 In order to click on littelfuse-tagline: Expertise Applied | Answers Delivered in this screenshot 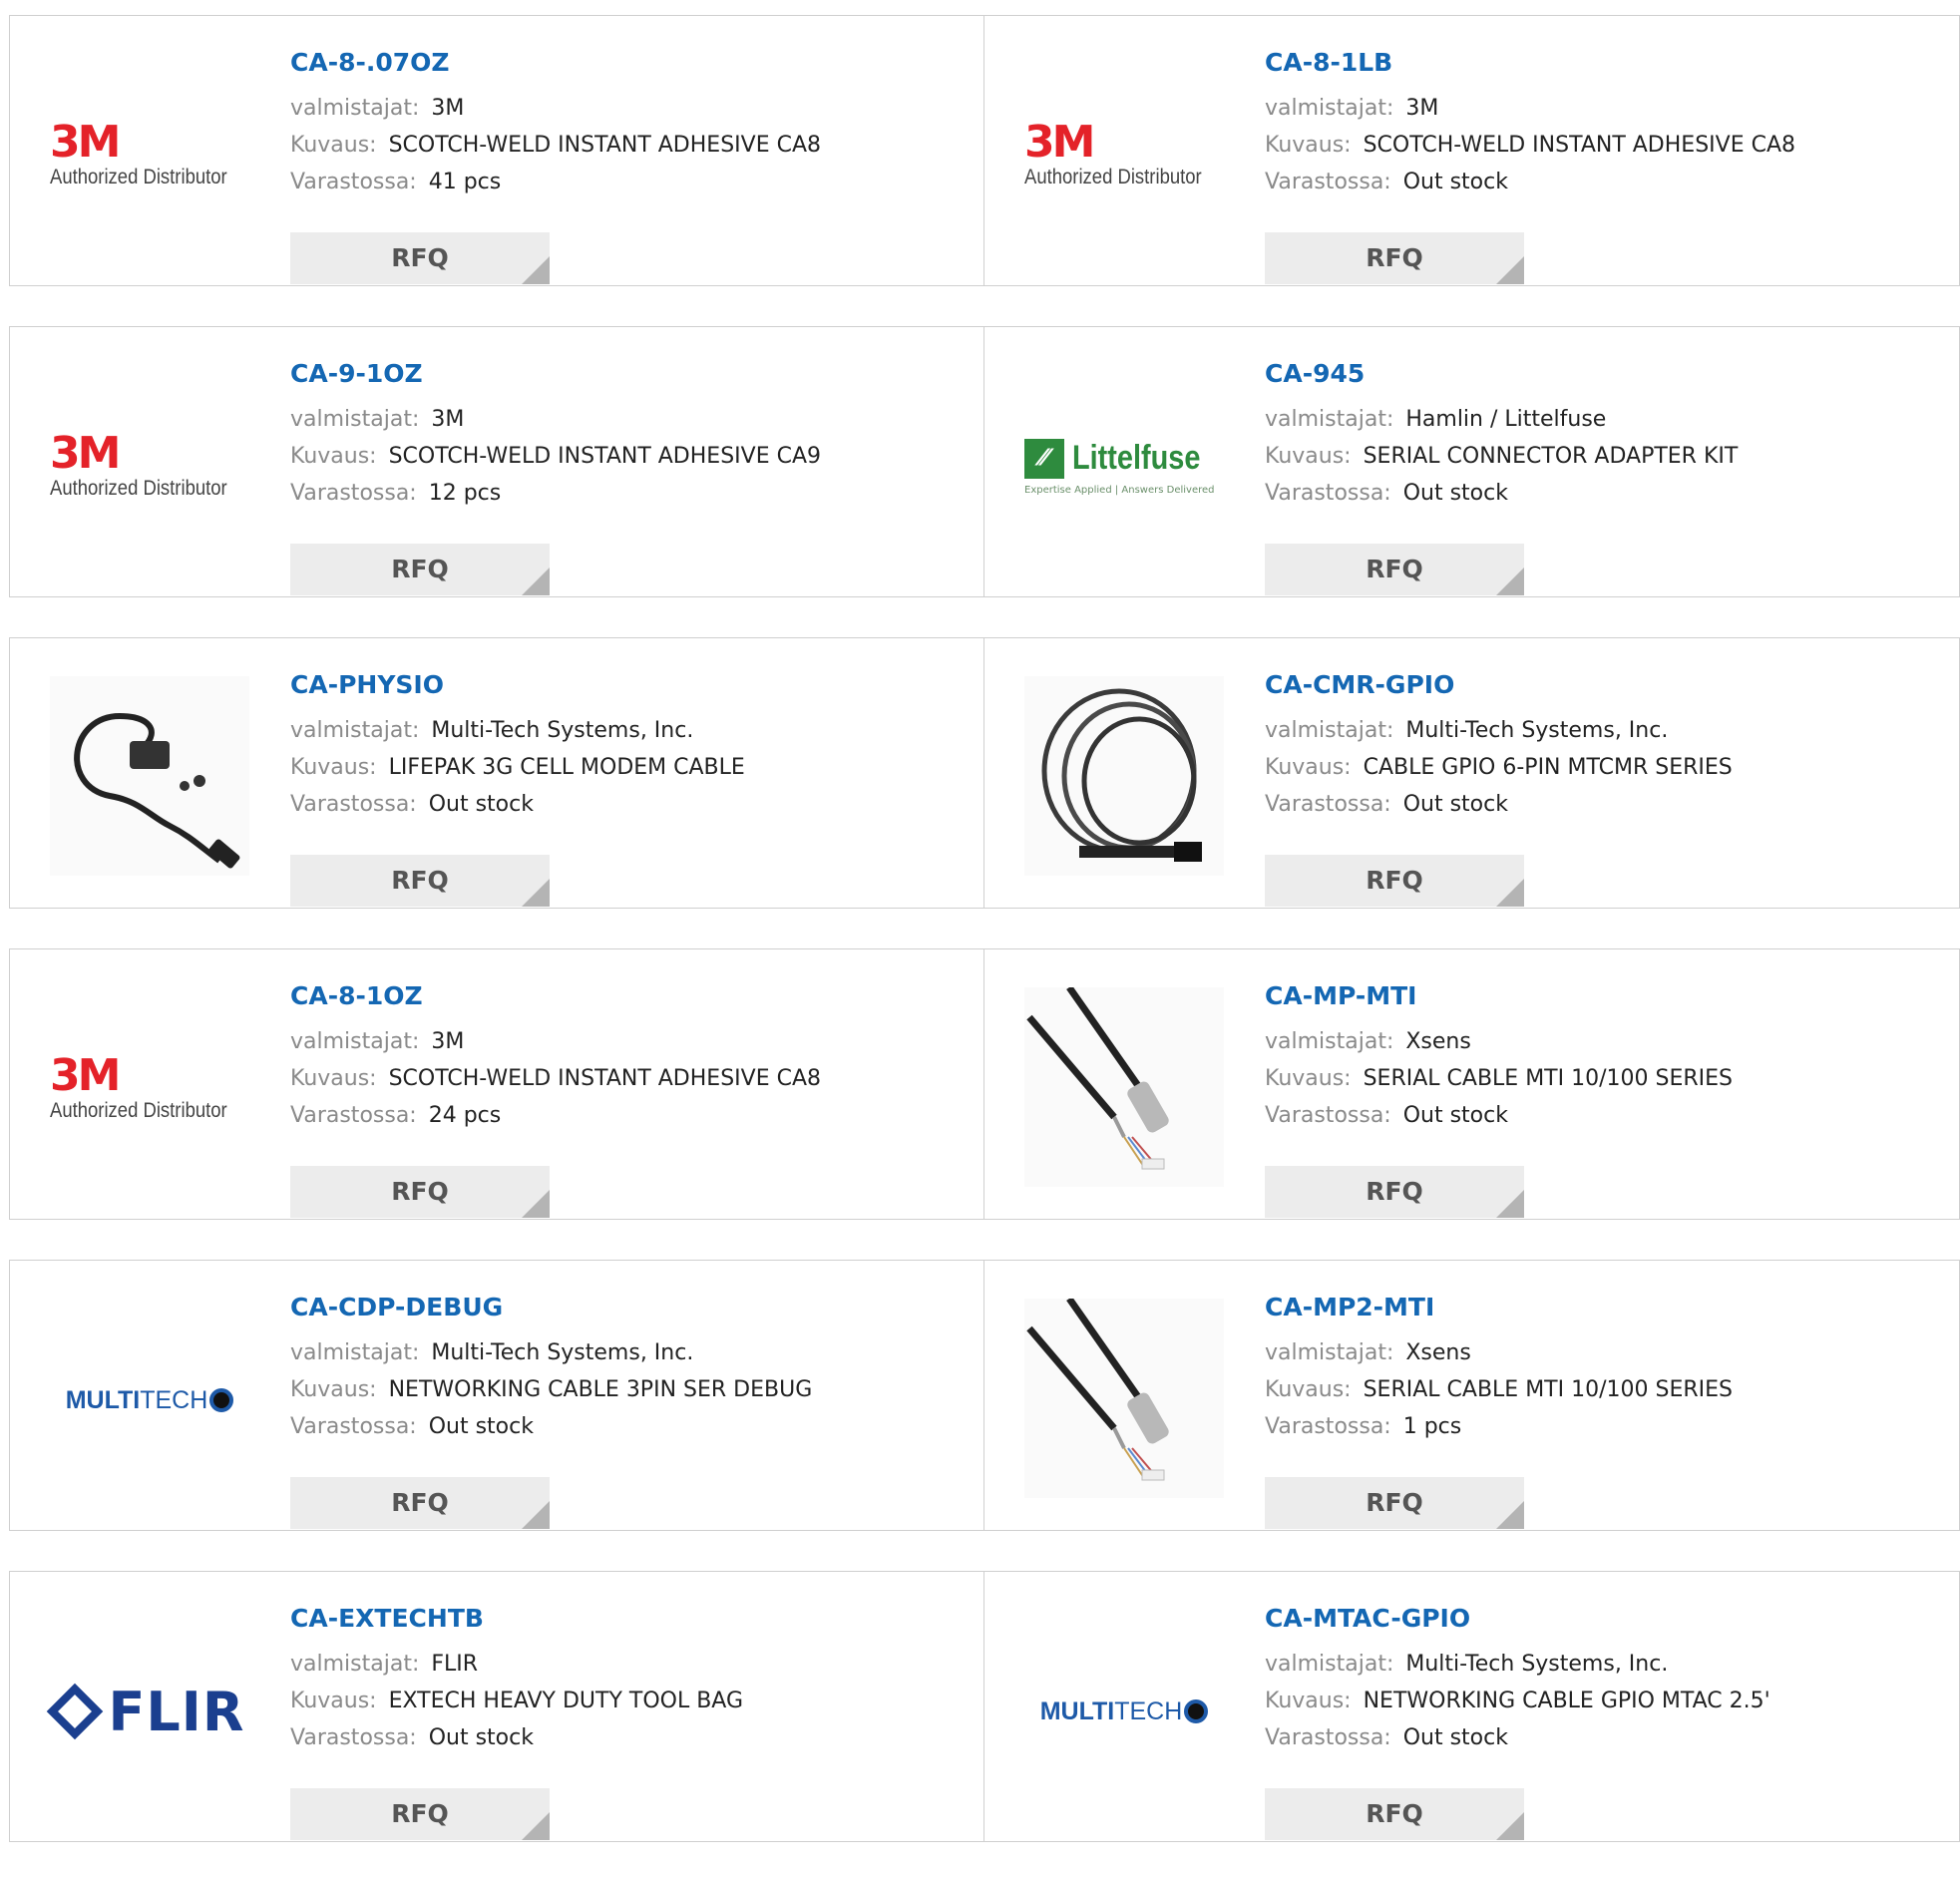, I will do `click(1119, 490)`.